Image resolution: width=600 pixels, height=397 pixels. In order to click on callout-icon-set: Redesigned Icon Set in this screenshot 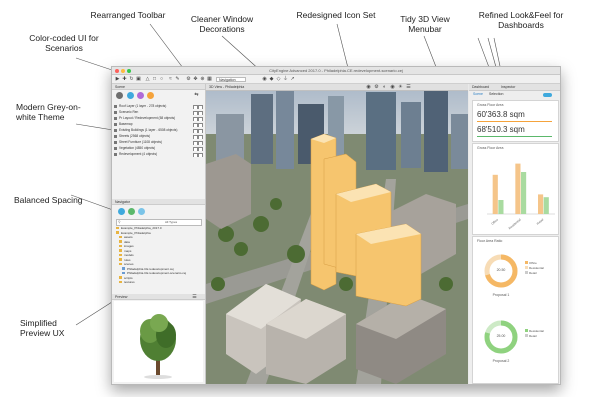, I will do `click(336, 15)`.